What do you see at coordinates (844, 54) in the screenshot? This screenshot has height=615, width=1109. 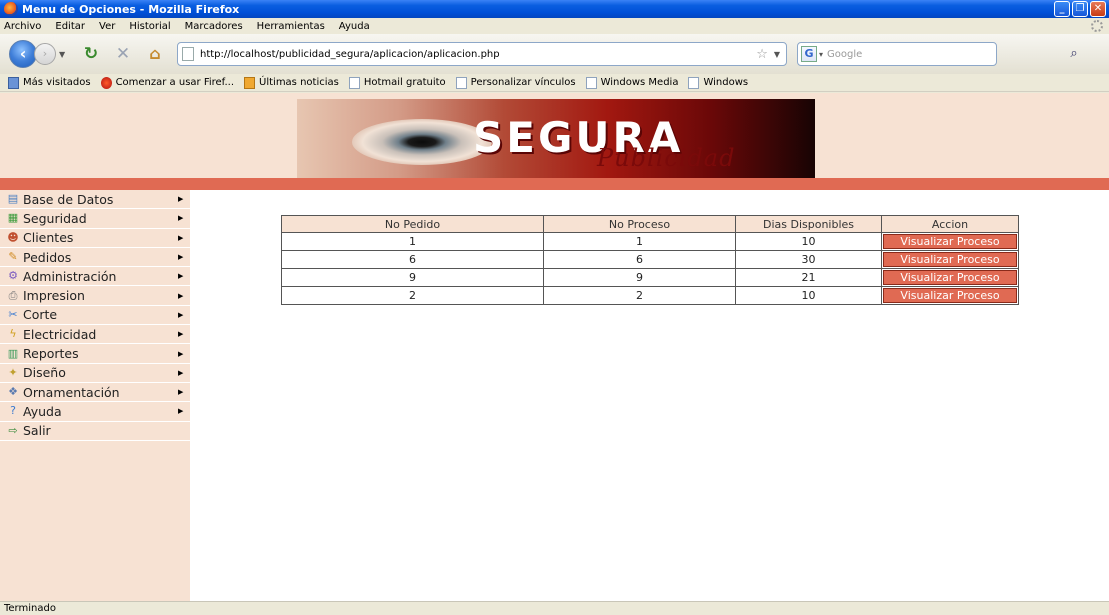 I see `search-placeholder: Google` at bounding box center [844, 54].